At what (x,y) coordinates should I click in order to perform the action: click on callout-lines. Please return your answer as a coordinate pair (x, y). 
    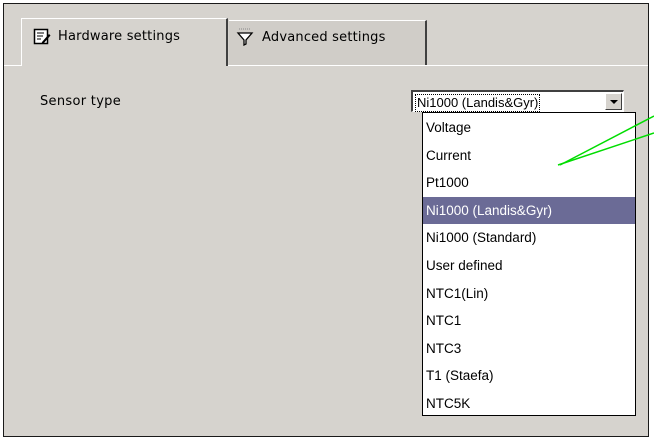
    Looking at the image, I should click on (605, 140).